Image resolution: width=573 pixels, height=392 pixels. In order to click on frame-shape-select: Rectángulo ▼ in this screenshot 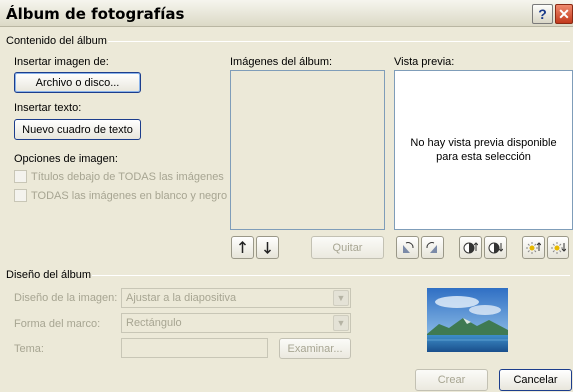, I will do `click(236, 323)`.